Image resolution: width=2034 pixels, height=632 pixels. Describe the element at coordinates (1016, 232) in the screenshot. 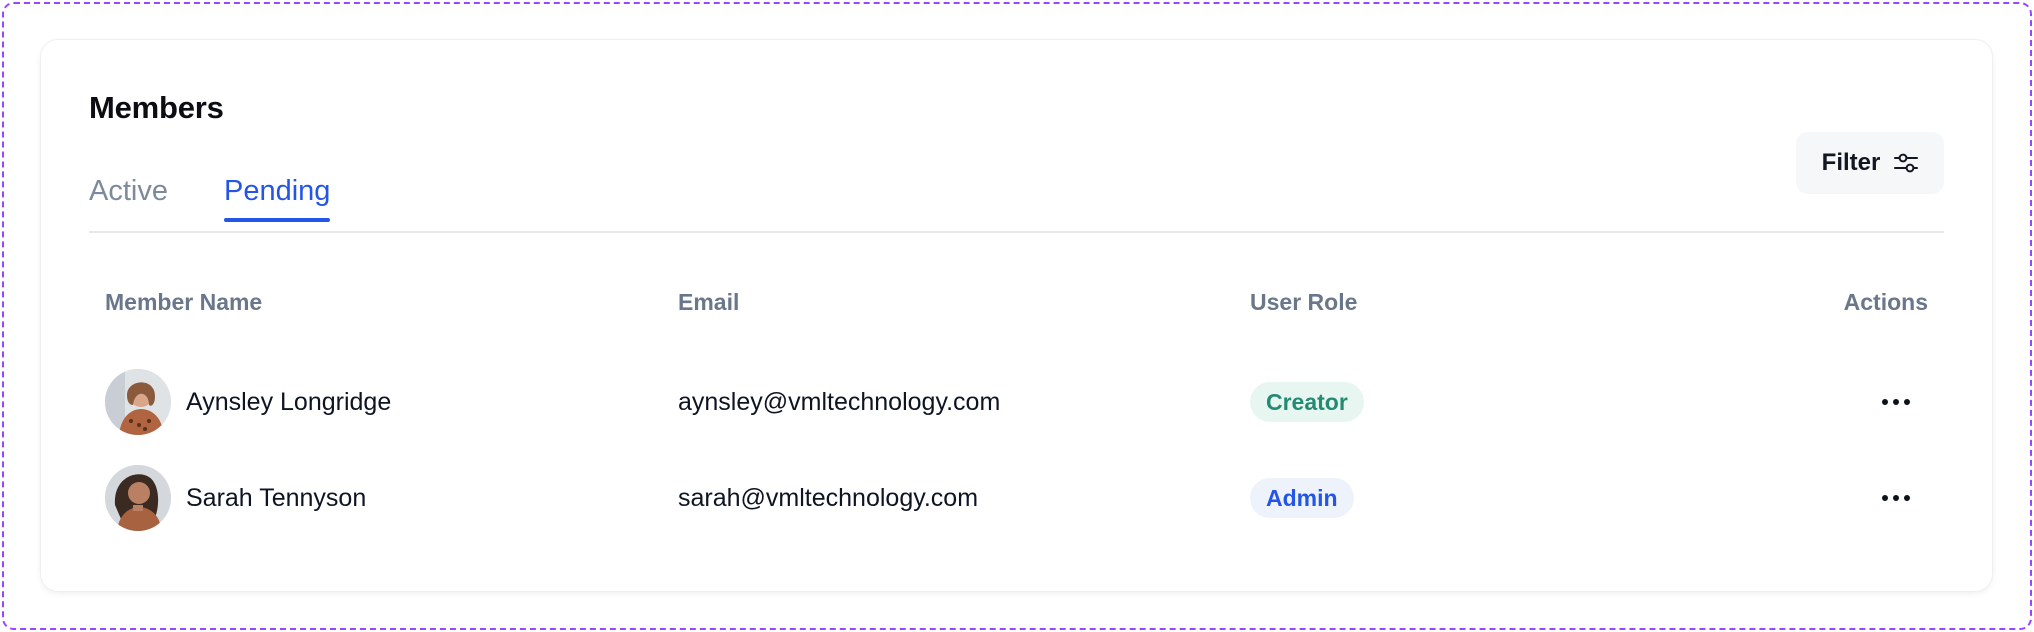

I see `tab-divider` at that location.